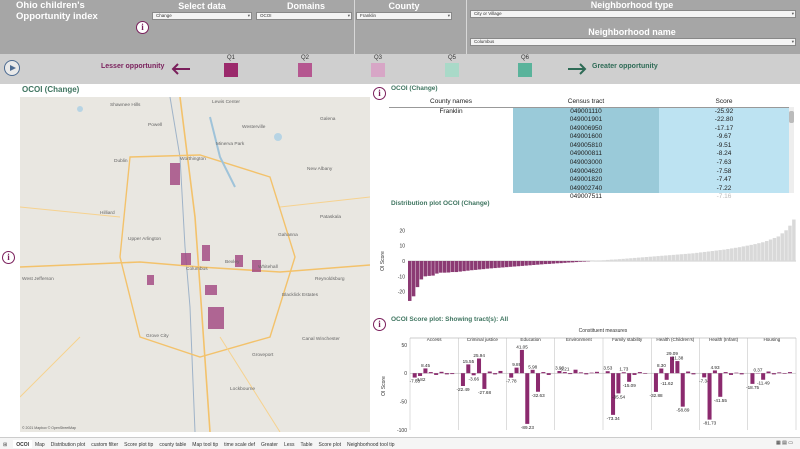 The height and width of the screenshot is (449, 800). Describe the element at coordinates (589, 146) in the screenshot. I see `table-row: 049005810 -9.51` at that location.